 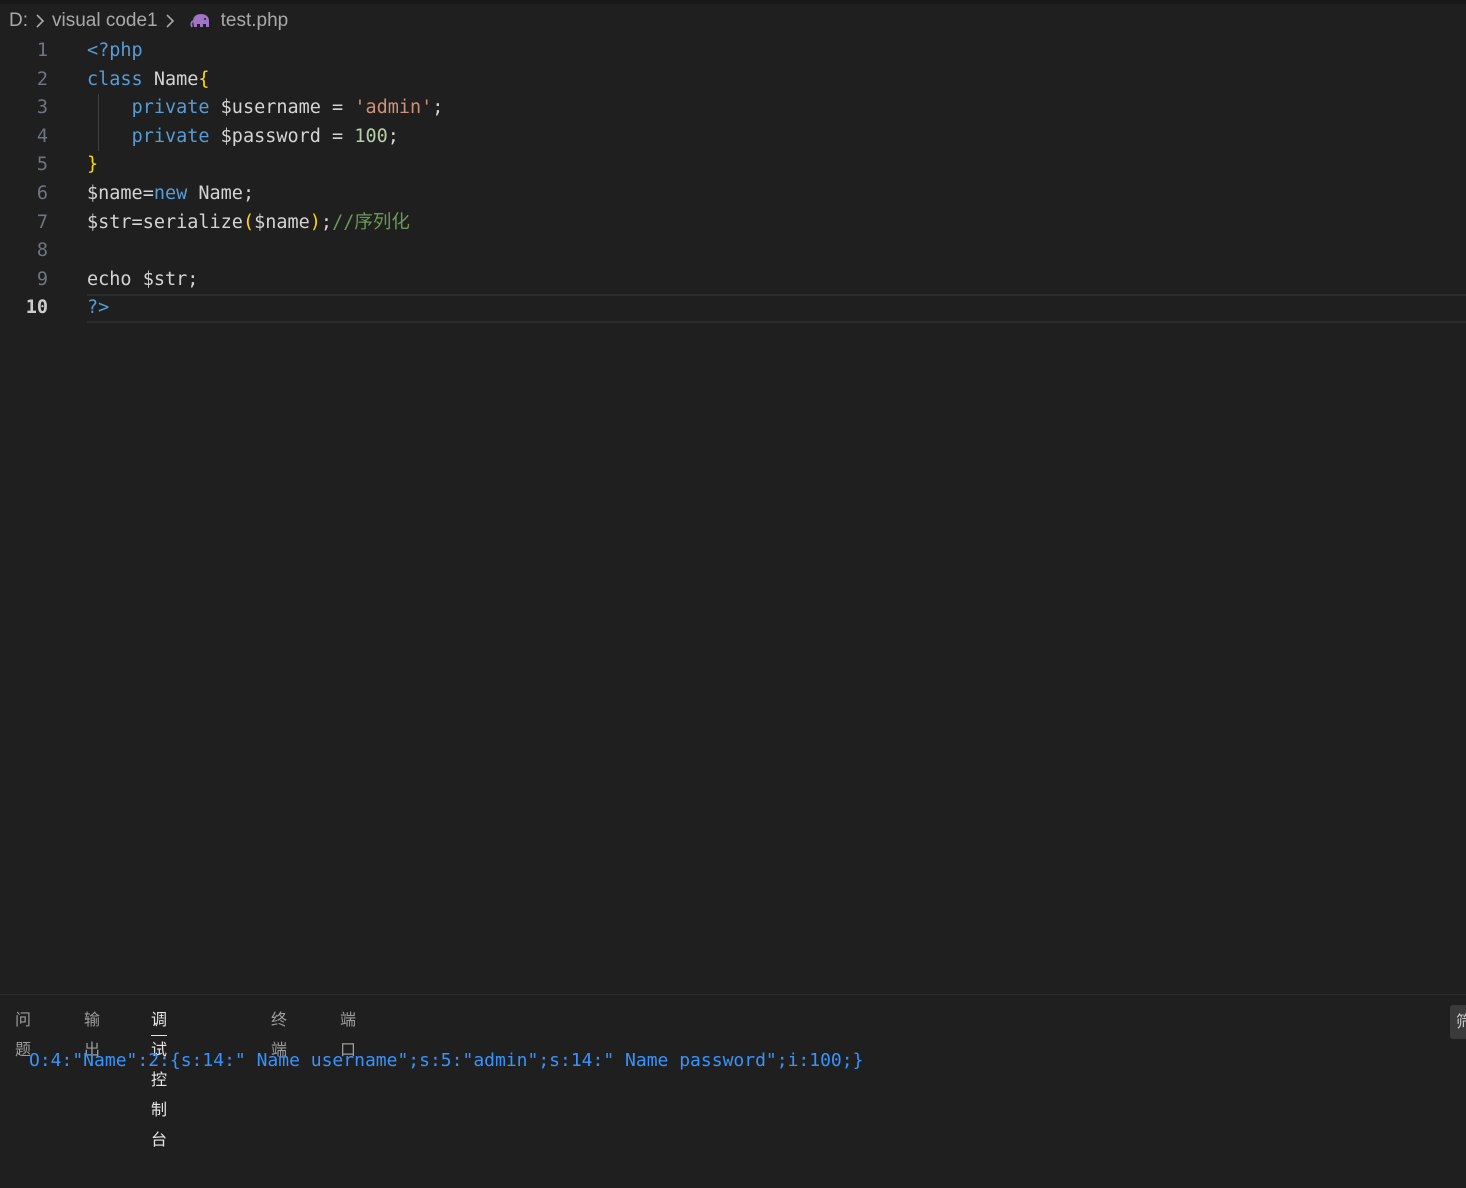 I want to click on code-token: <?php, so click(x=115, y=50).